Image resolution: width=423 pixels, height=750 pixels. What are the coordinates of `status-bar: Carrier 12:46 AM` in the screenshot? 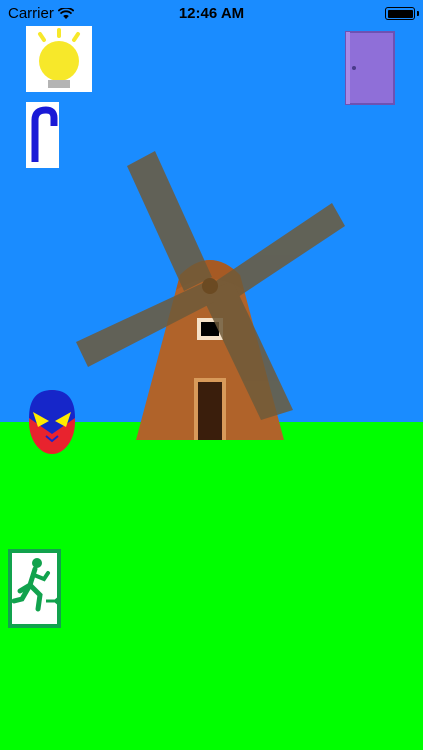 It's located at (211, 14).